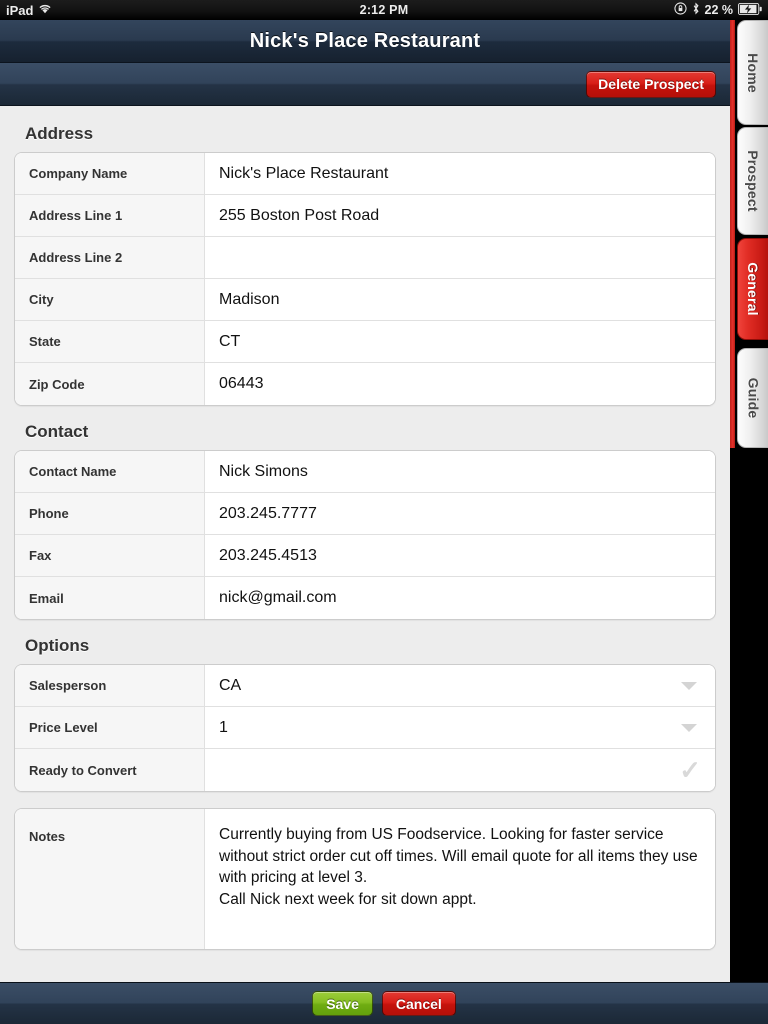 This screenshot has height=1024, width=768. What do you see at coordinates (57, 645) in the screenshot?
I see `section-heading: Options` at bounding box center [57, 645].